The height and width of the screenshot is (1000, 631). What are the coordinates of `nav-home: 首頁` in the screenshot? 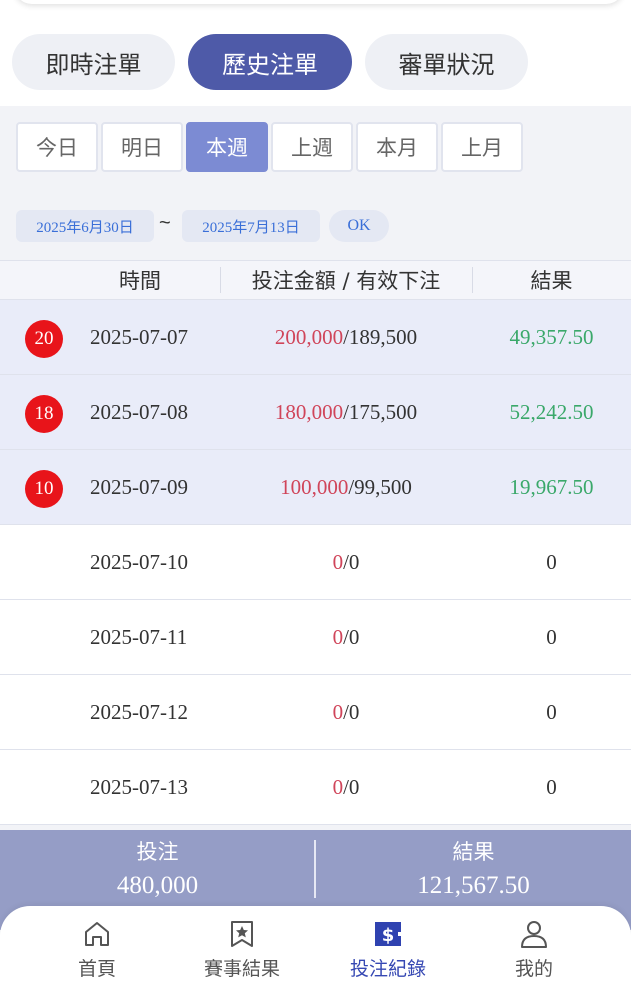 It's located at (97, 958).